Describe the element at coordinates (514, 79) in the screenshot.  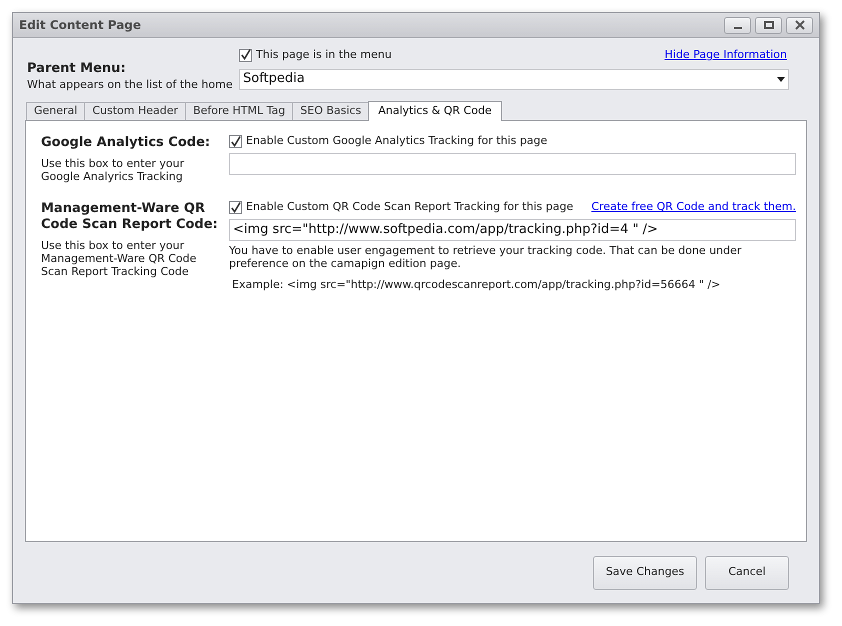
I see `dropdown: Softpedia` at that location.